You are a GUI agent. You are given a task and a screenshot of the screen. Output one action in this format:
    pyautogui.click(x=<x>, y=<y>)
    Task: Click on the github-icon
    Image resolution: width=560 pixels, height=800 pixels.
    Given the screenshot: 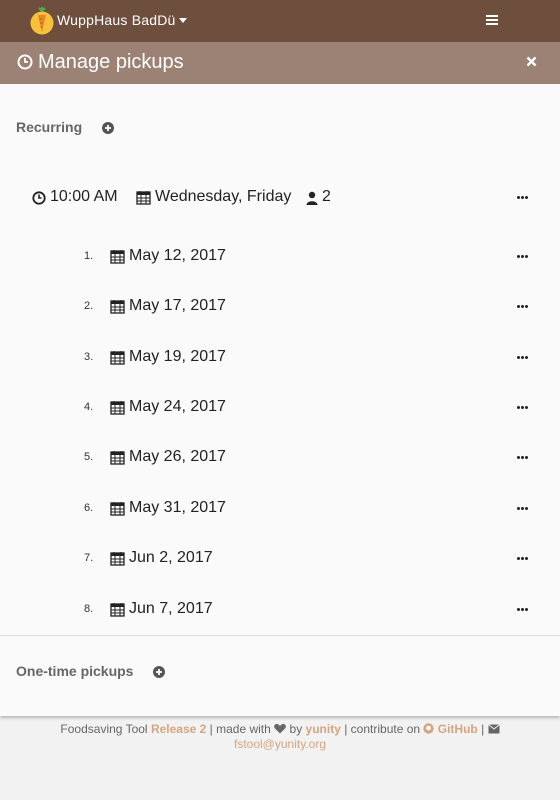 What is the action you would take?
    pyautogui.click(x=429, y=728)
    